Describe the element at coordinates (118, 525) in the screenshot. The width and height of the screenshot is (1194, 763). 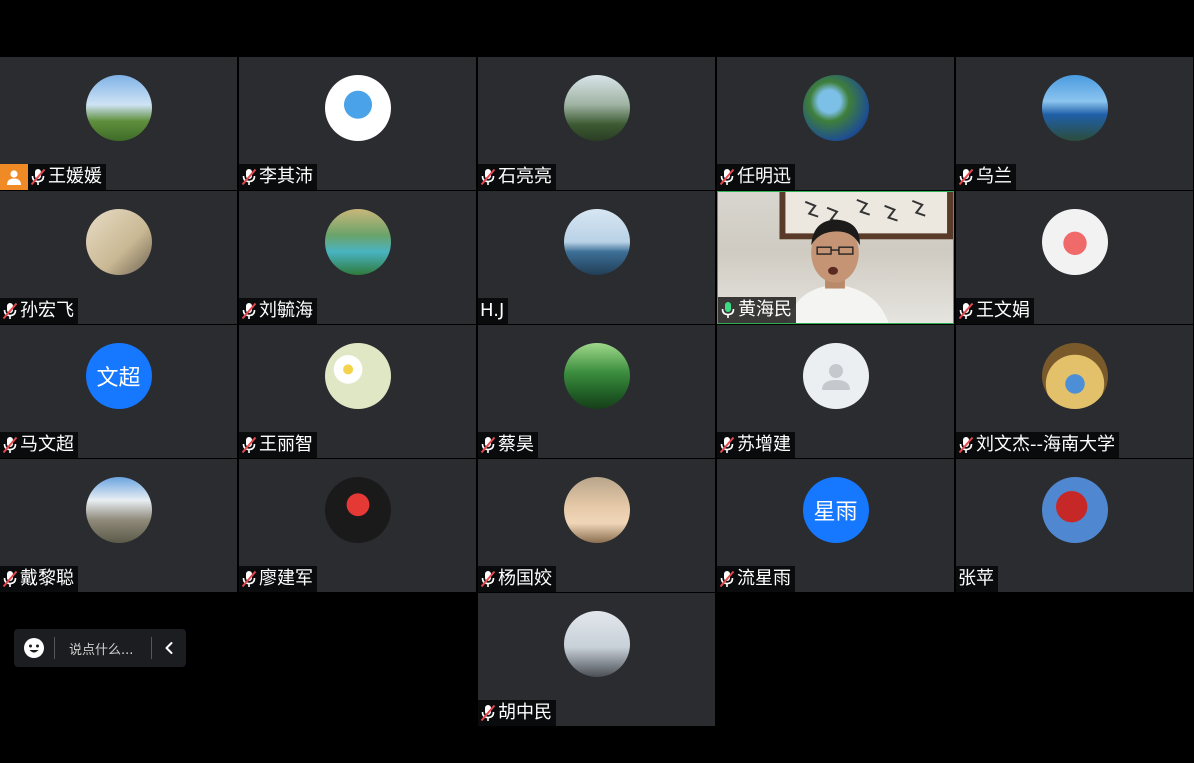
I see `participant-tile: 戴黎聪` at that location.